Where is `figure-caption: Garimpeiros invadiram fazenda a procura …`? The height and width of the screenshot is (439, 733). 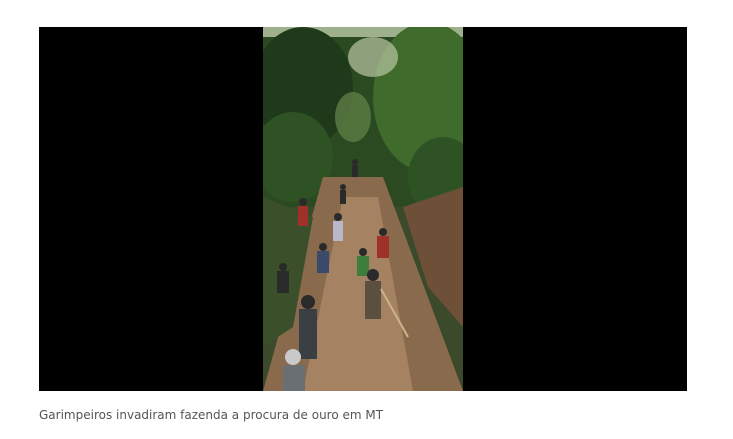 figure-caption: Garimpeiros invadiram fazenda a procura … is located at coordinates (211, 415).